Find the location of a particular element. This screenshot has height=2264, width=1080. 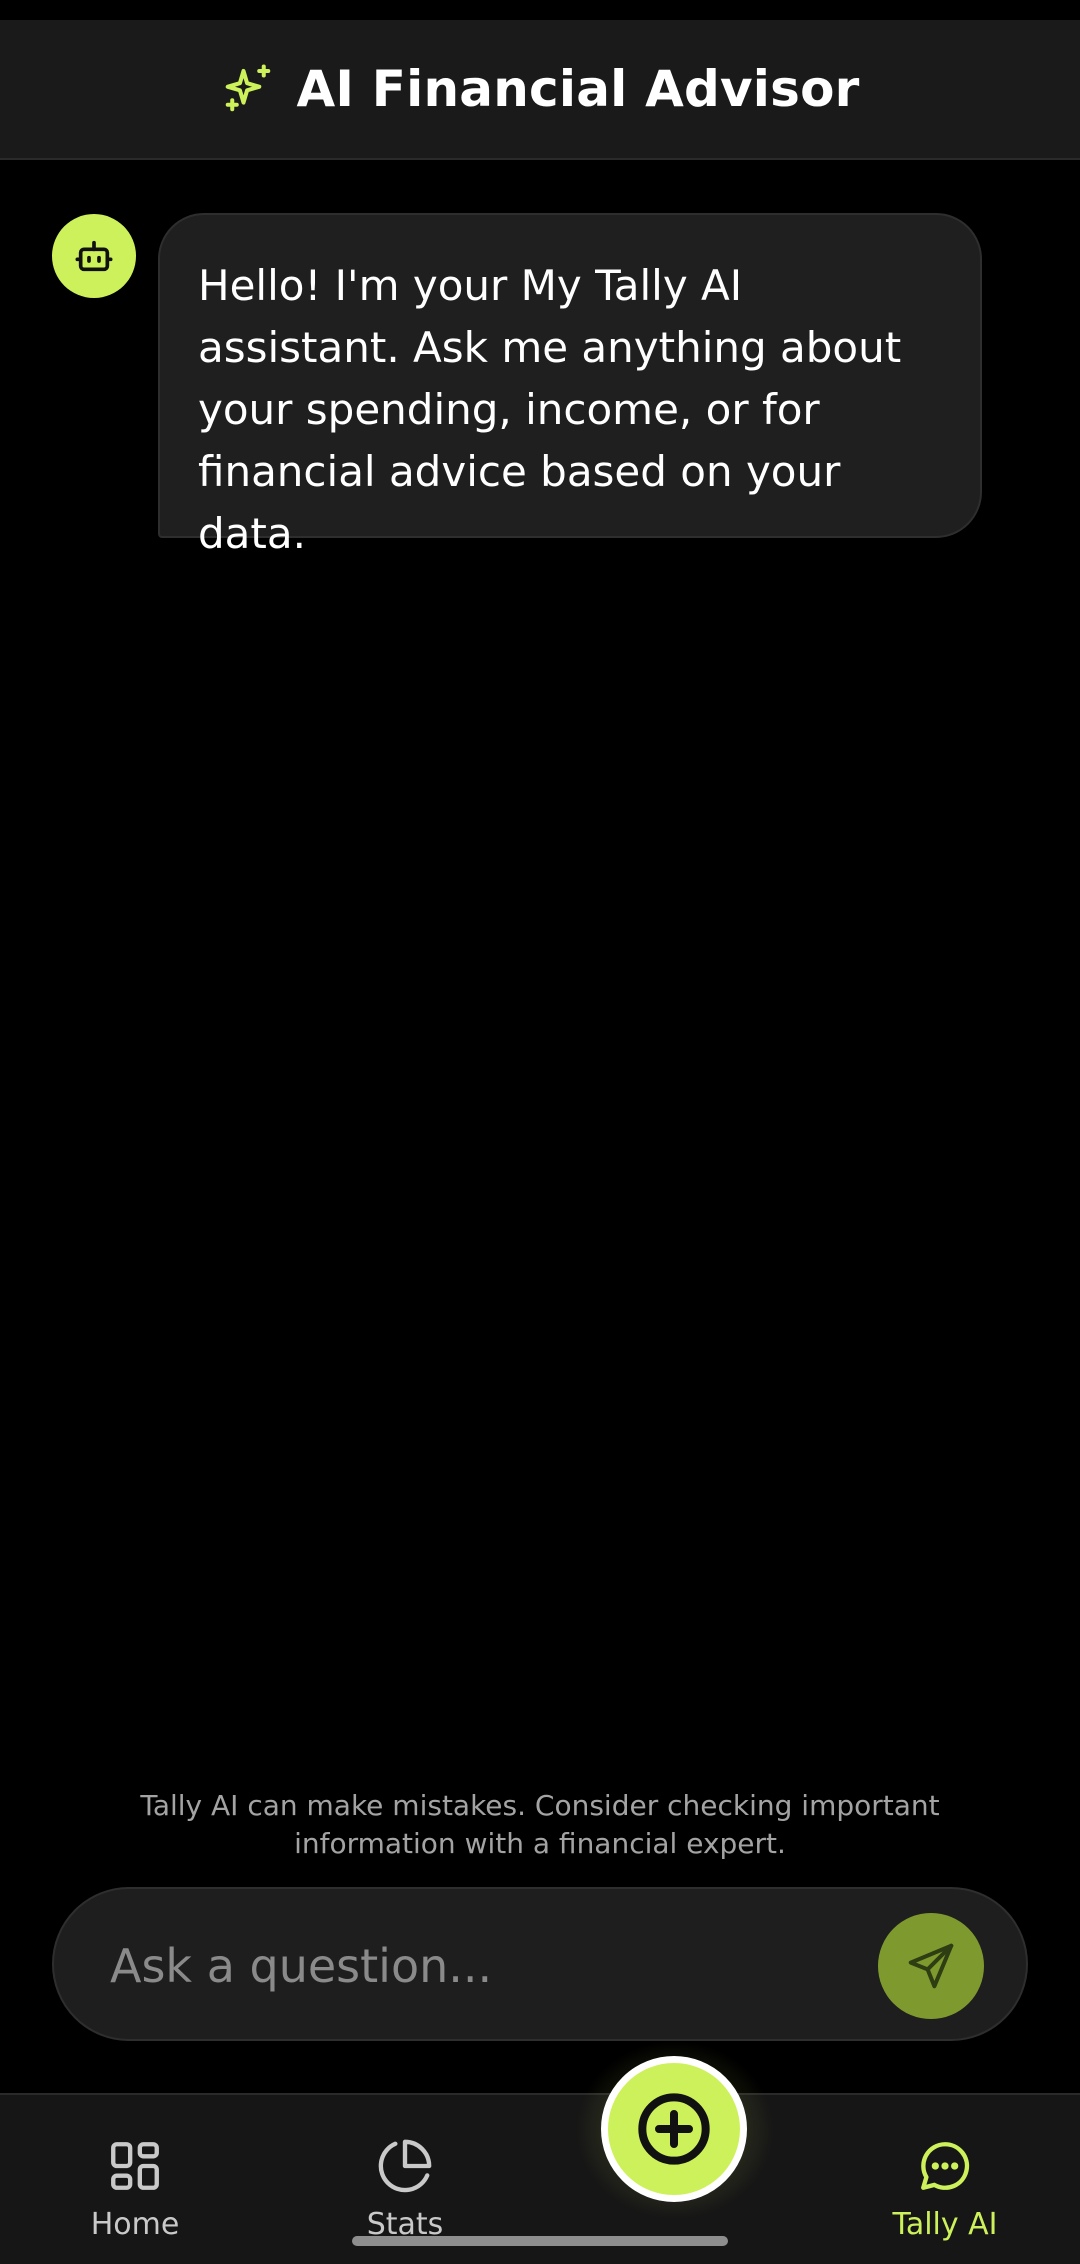

bot-icon is located at coordinates (94, 256).